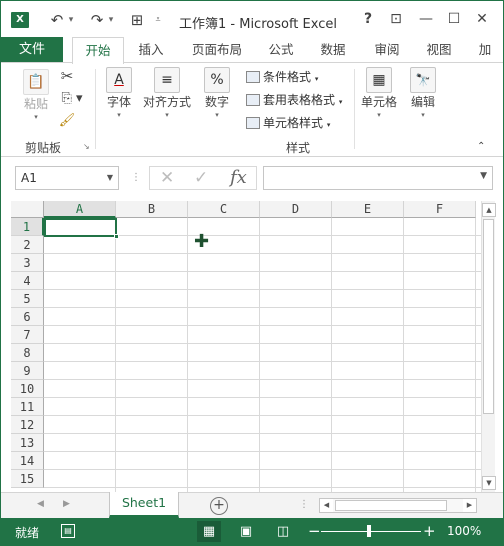 This screenshot has width=504, height=546. What do you see at coordinates (32, 50) in the screenshot?
I see `tab-file: 文件` at bounding box center [32, 50].